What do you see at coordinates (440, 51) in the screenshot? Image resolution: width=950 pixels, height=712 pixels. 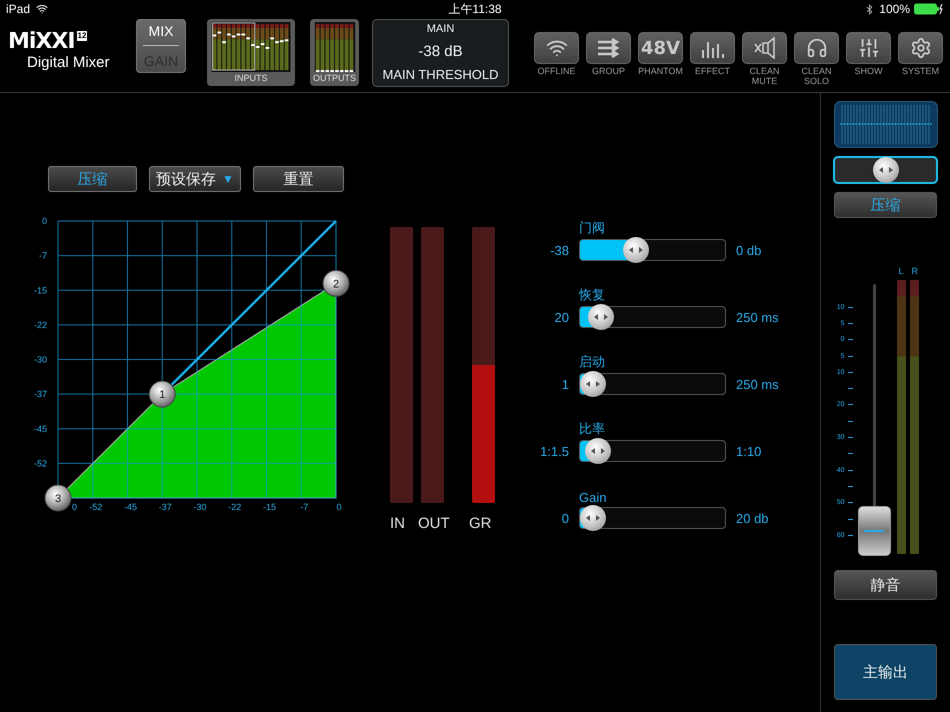 I see `display-value: -38 dB` at bounding box center [440, 51].